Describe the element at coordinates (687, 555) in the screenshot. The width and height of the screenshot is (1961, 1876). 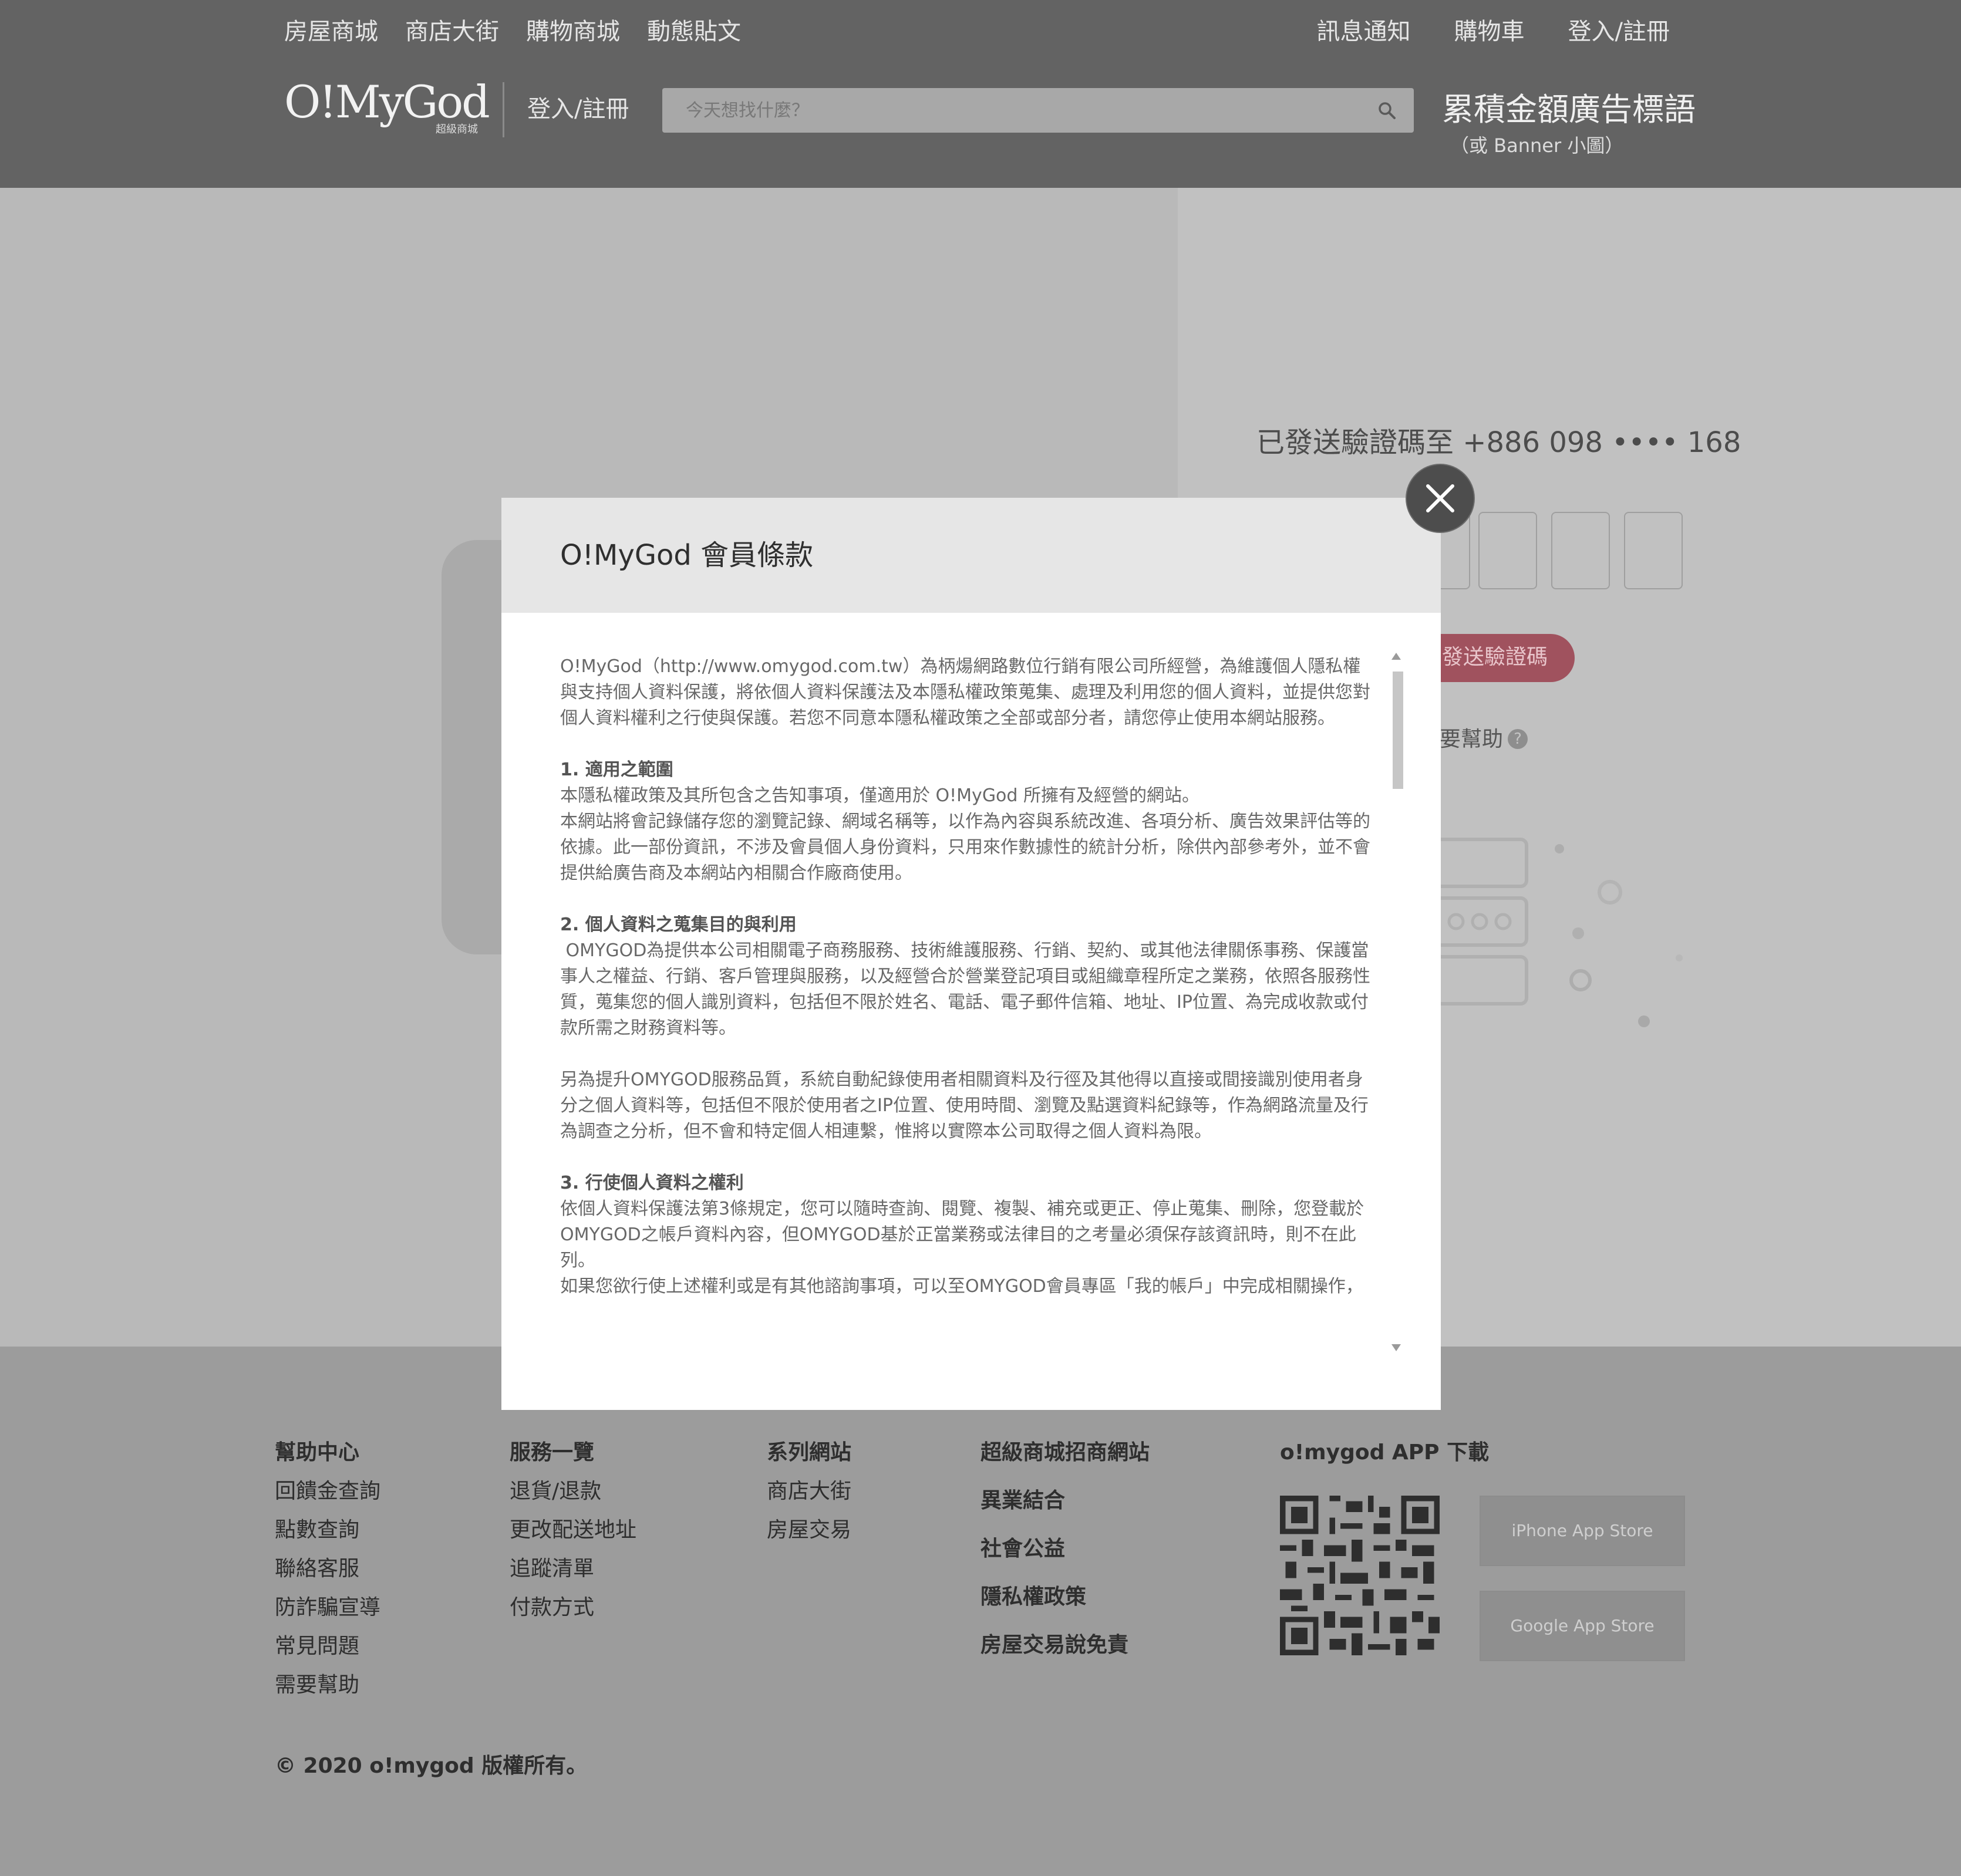
I see `modal-title: O!MyGod 會員條款` at that location.